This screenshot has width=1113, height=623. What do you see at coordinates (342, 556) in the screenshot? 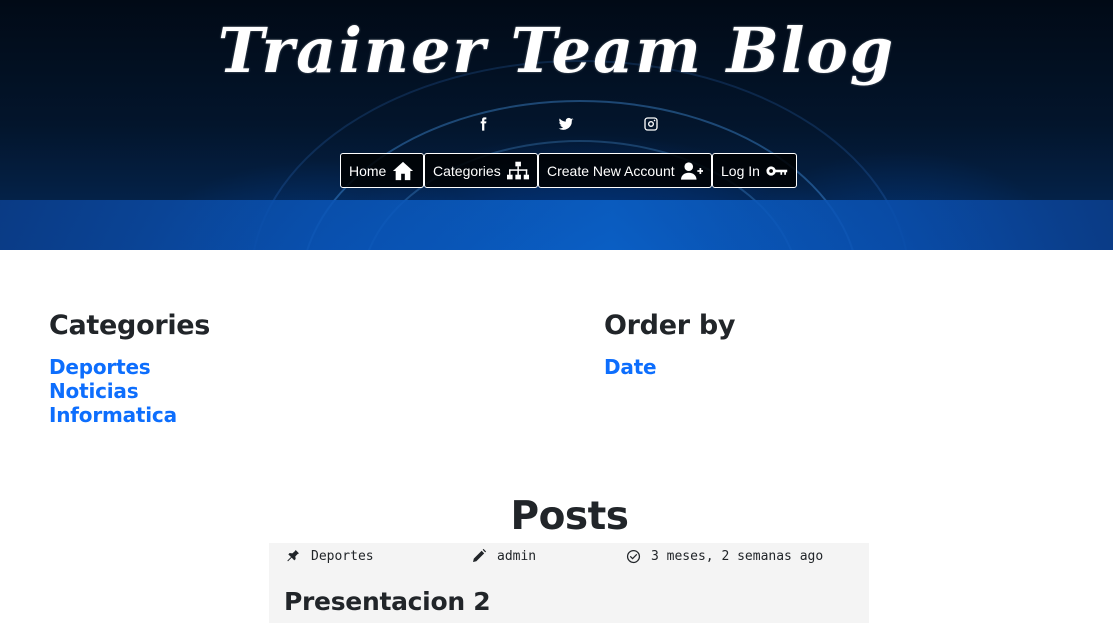
I see `post-category-label: Deportes` at bounding box center [342, 556].